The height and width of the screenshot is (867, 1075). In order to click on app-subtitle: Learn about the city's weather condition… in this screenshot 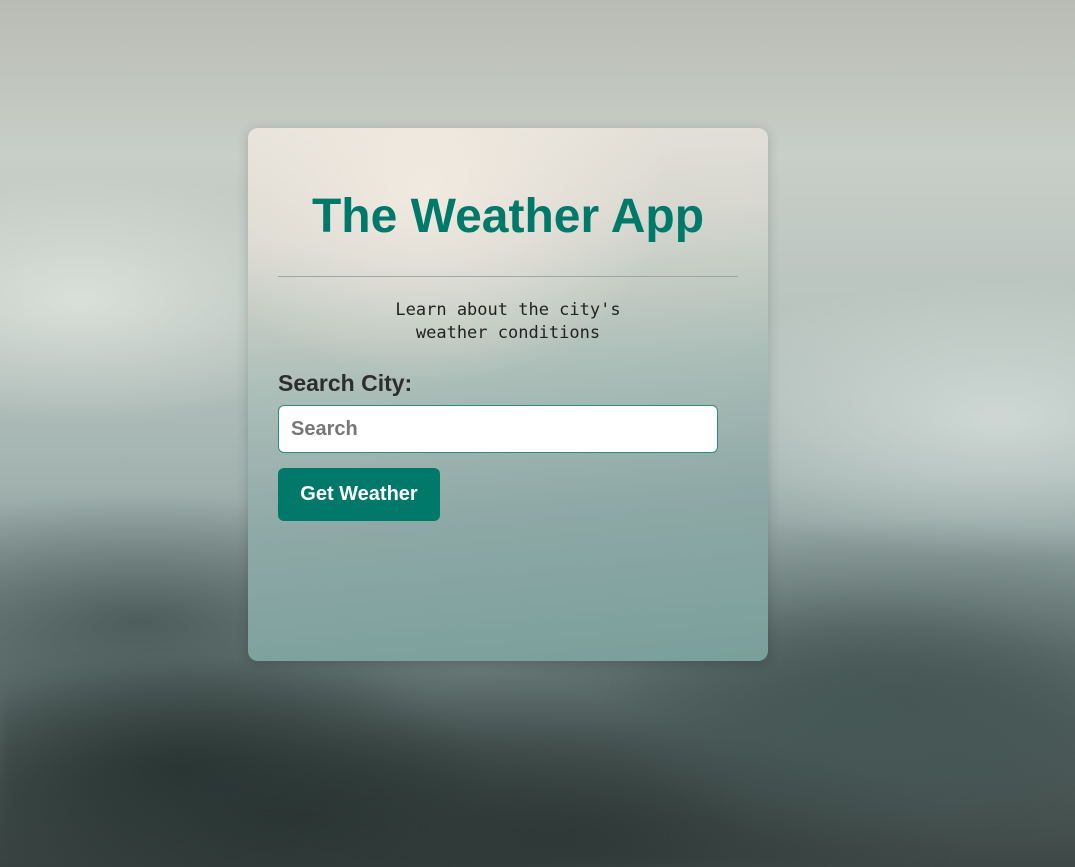, I will do `click(508, 321)`.